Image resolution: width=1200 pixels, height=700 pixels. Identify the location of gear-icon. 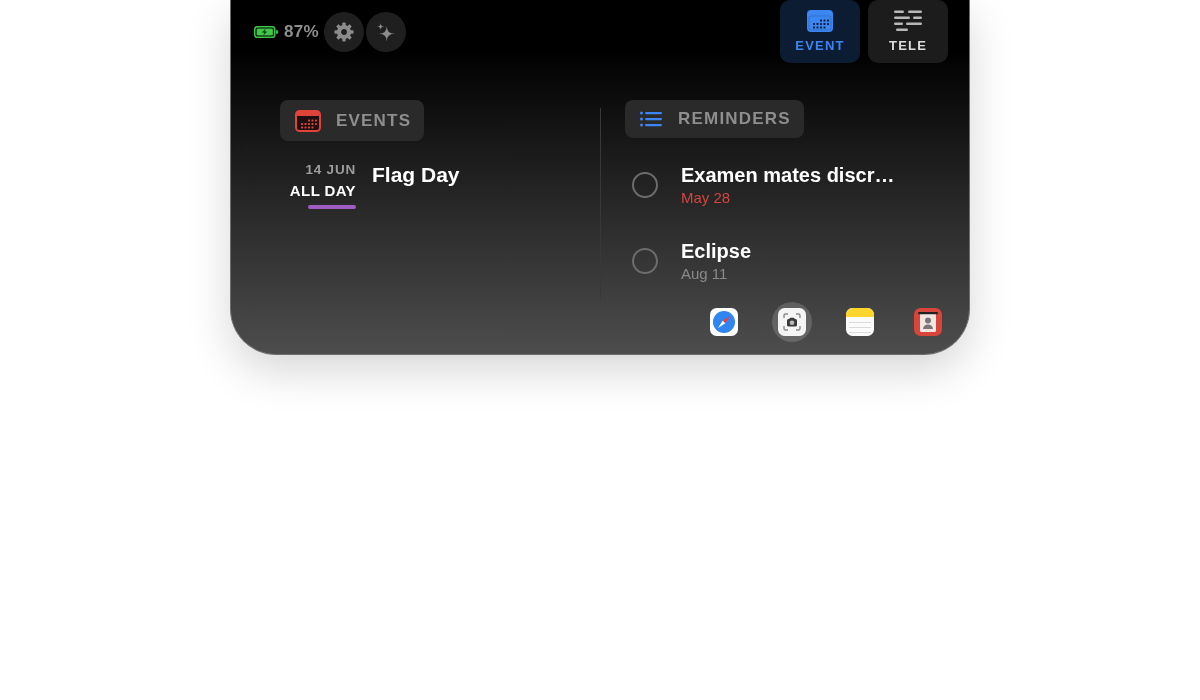
(343, 32).